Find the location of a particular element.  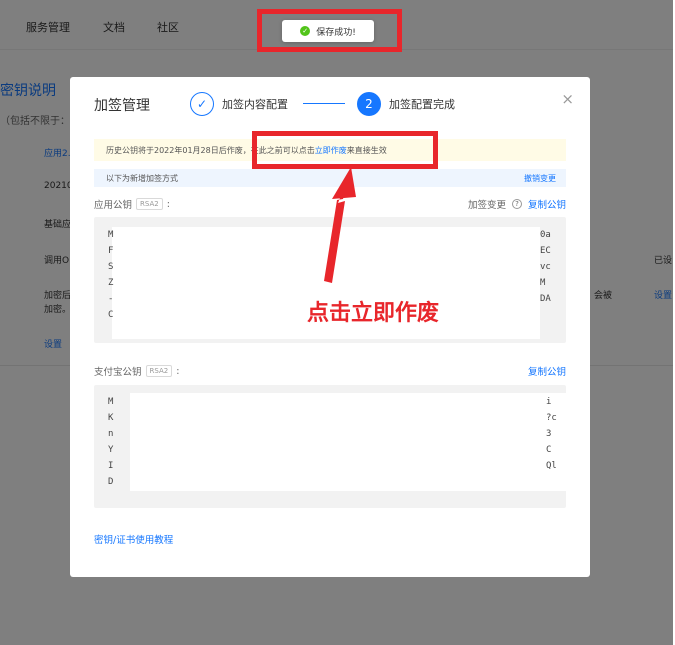

step-1-label: 加签内容配置 is located at coordinates (255, 104).